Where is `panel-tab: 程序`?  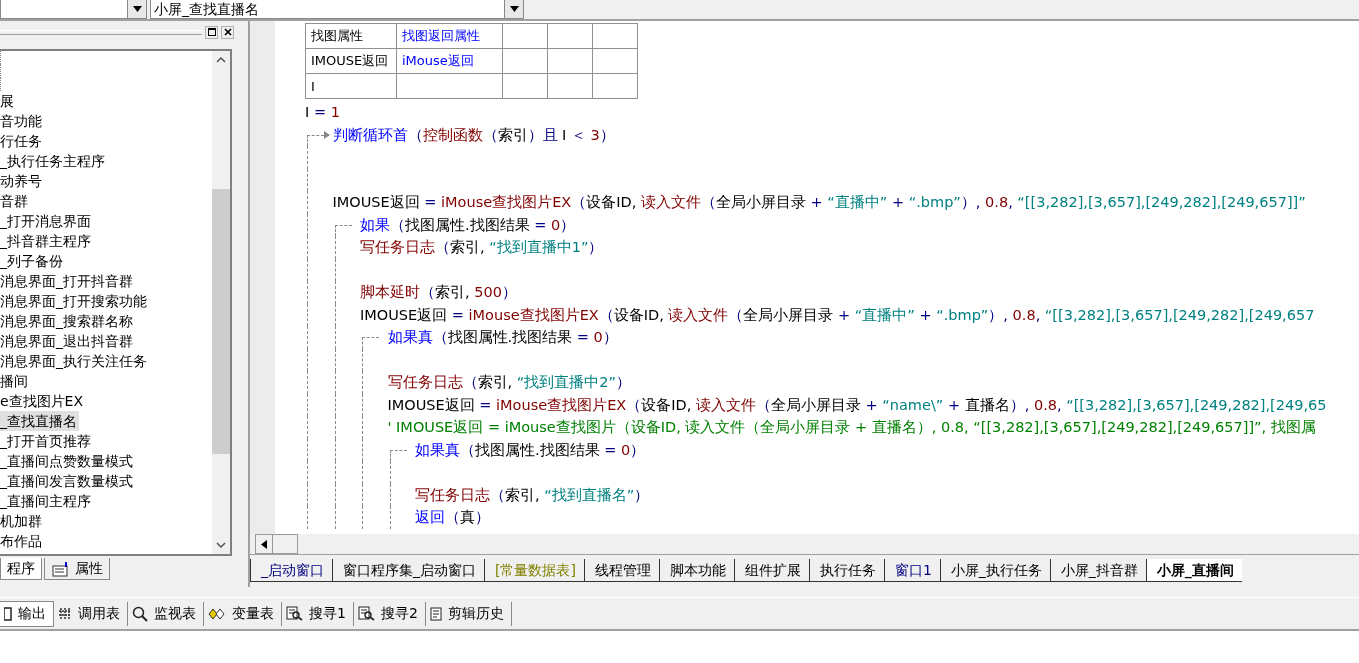 panel-tab: 程序 is located at coordinates (21, 569).